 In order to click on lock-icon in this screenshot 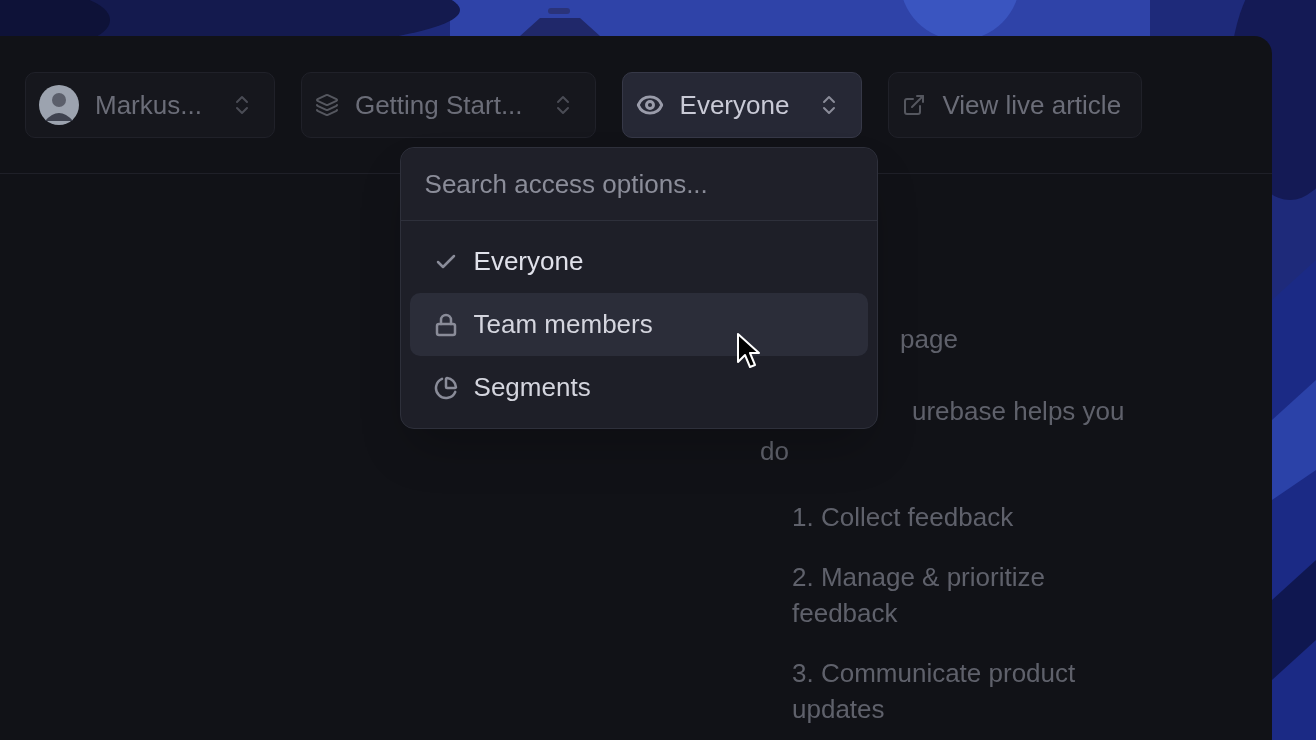, I will do `click(445, 324)`.